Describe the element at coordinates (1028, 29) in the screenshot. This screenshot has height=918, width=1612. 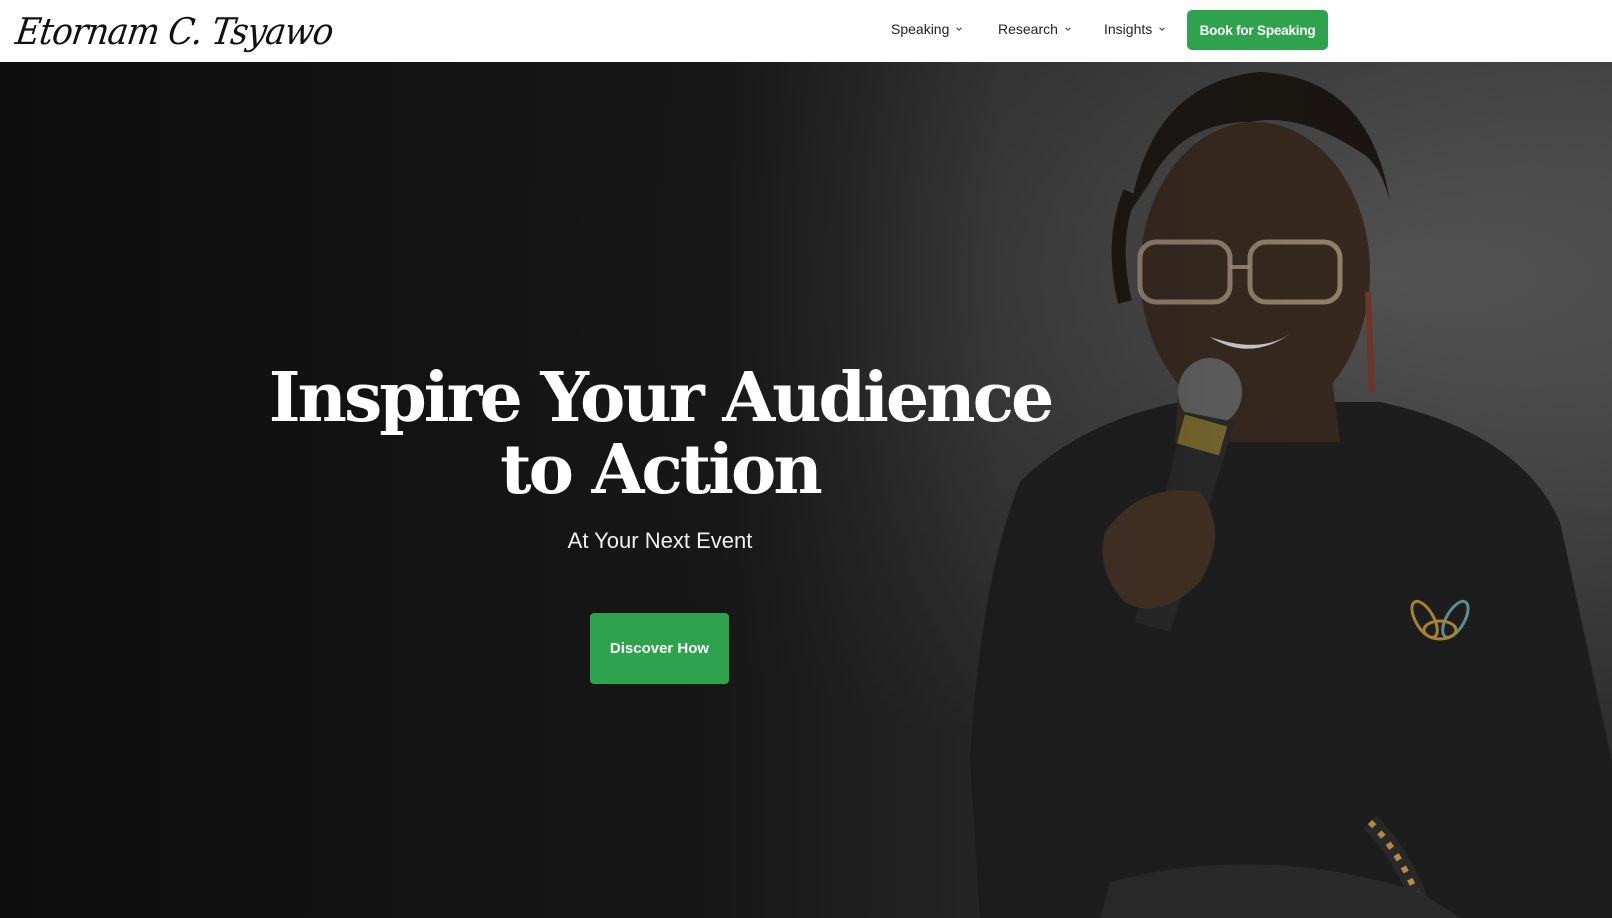
I see `nav-item-label: Research` at that location.